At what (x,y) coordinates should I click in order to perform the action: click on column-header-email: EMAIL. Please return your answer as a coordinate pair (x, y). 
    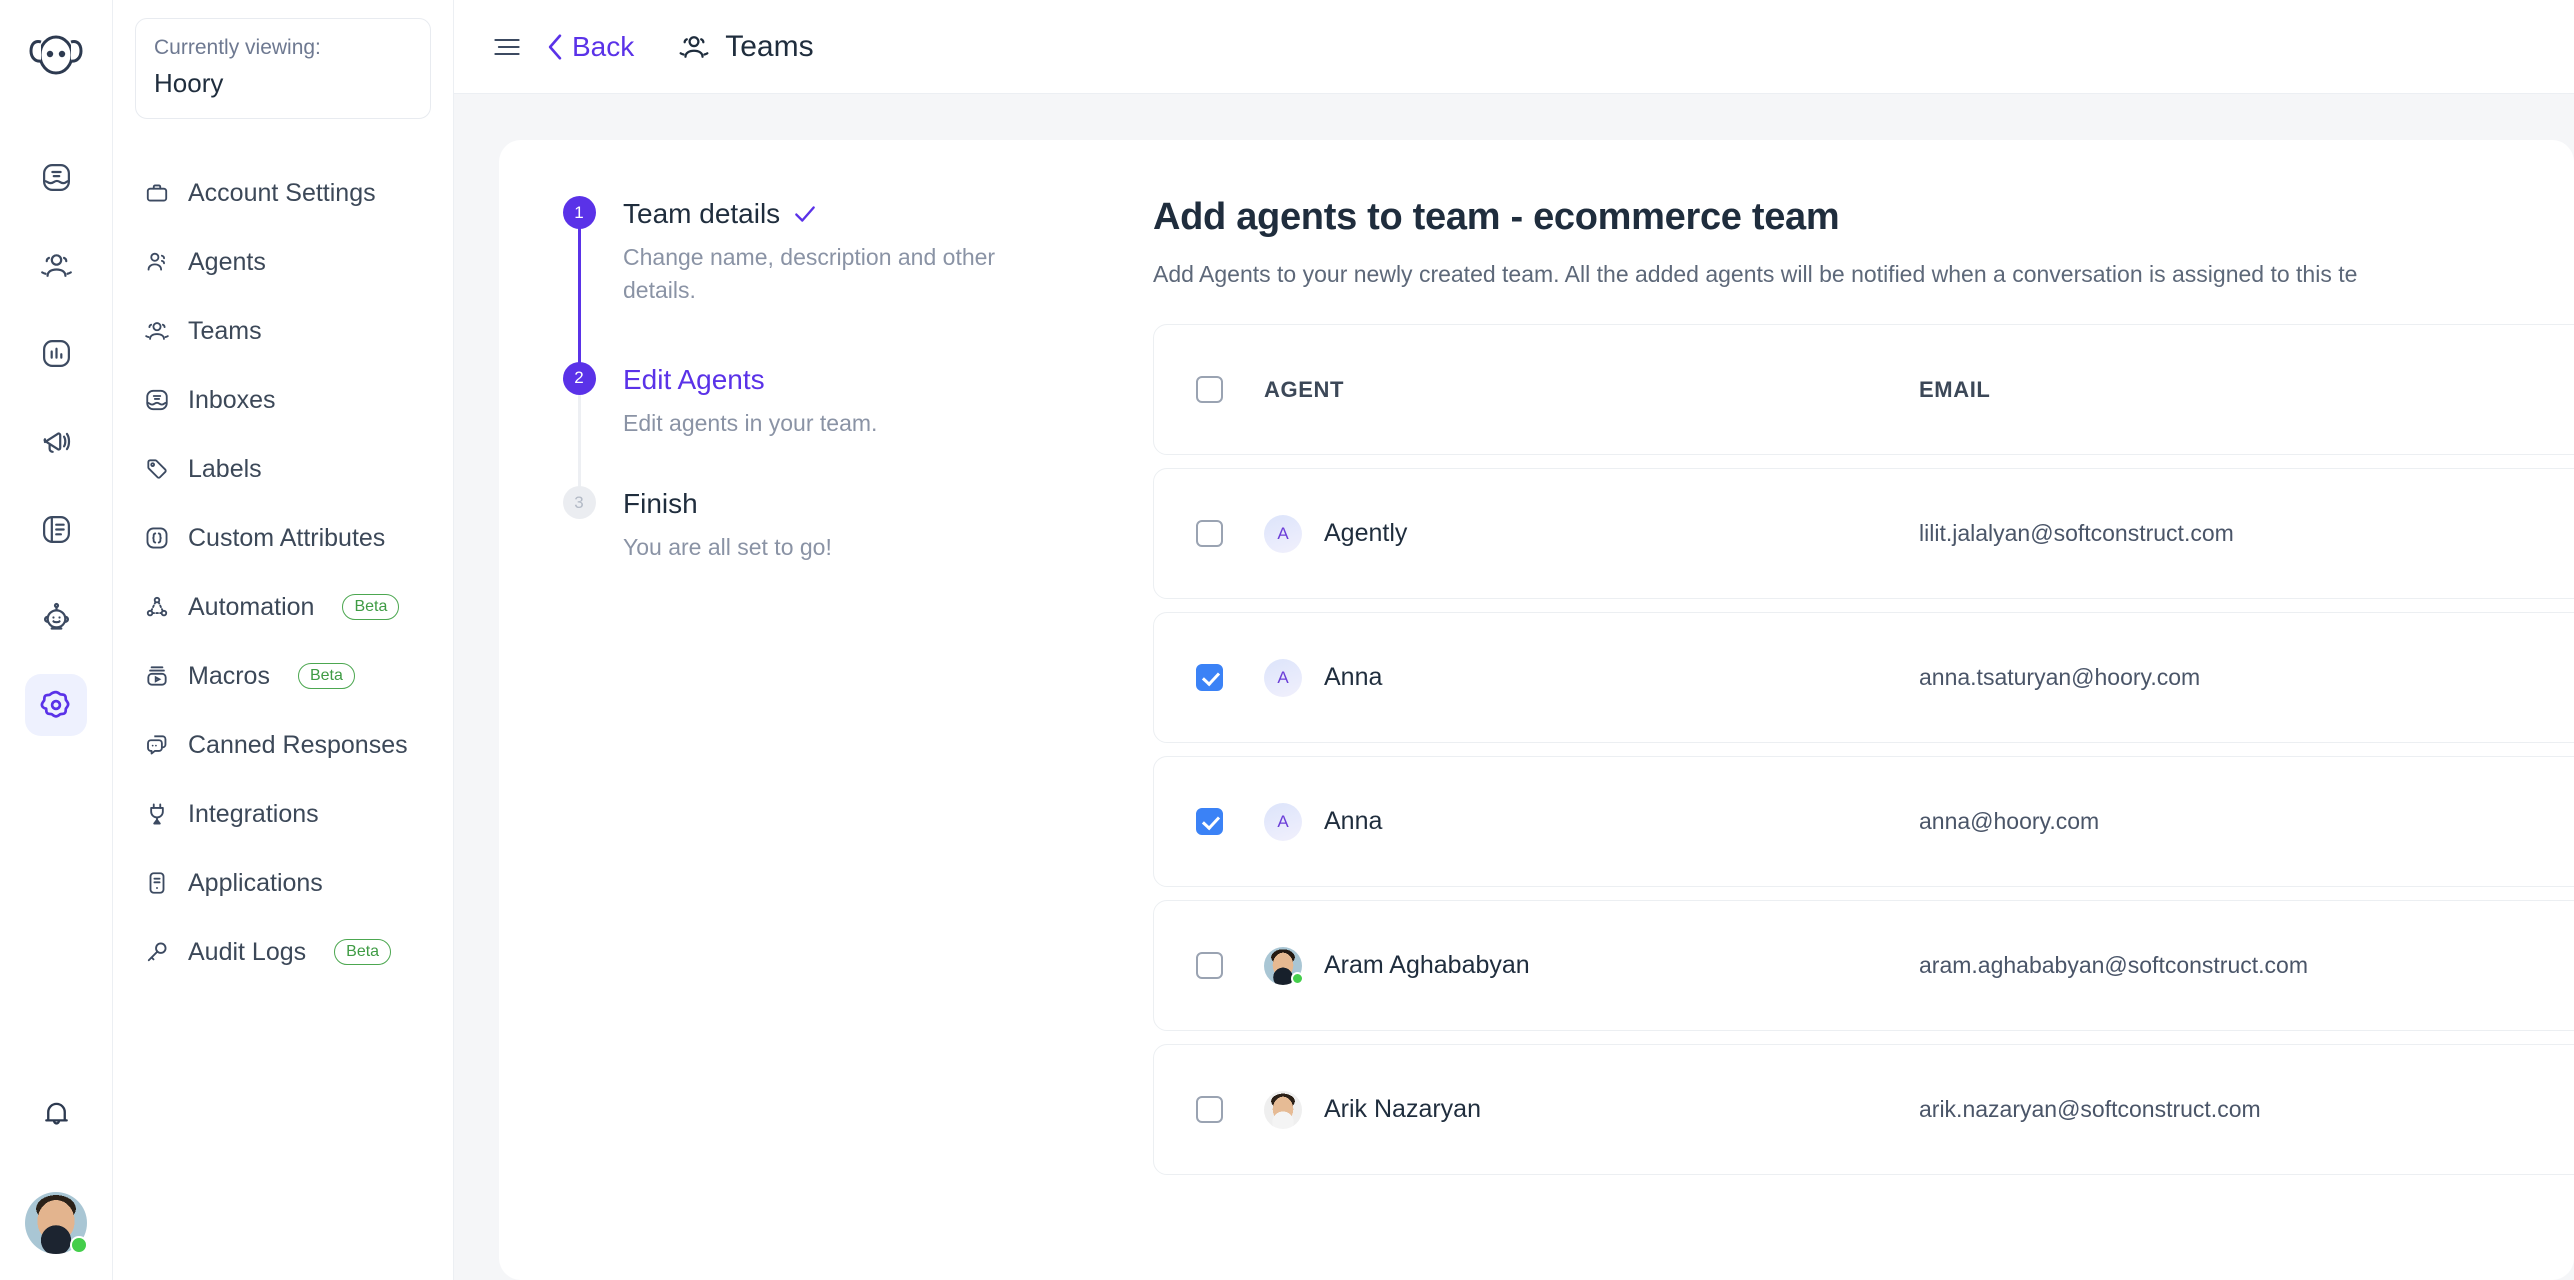
    Looking at the image, I should click on (1955, 389).